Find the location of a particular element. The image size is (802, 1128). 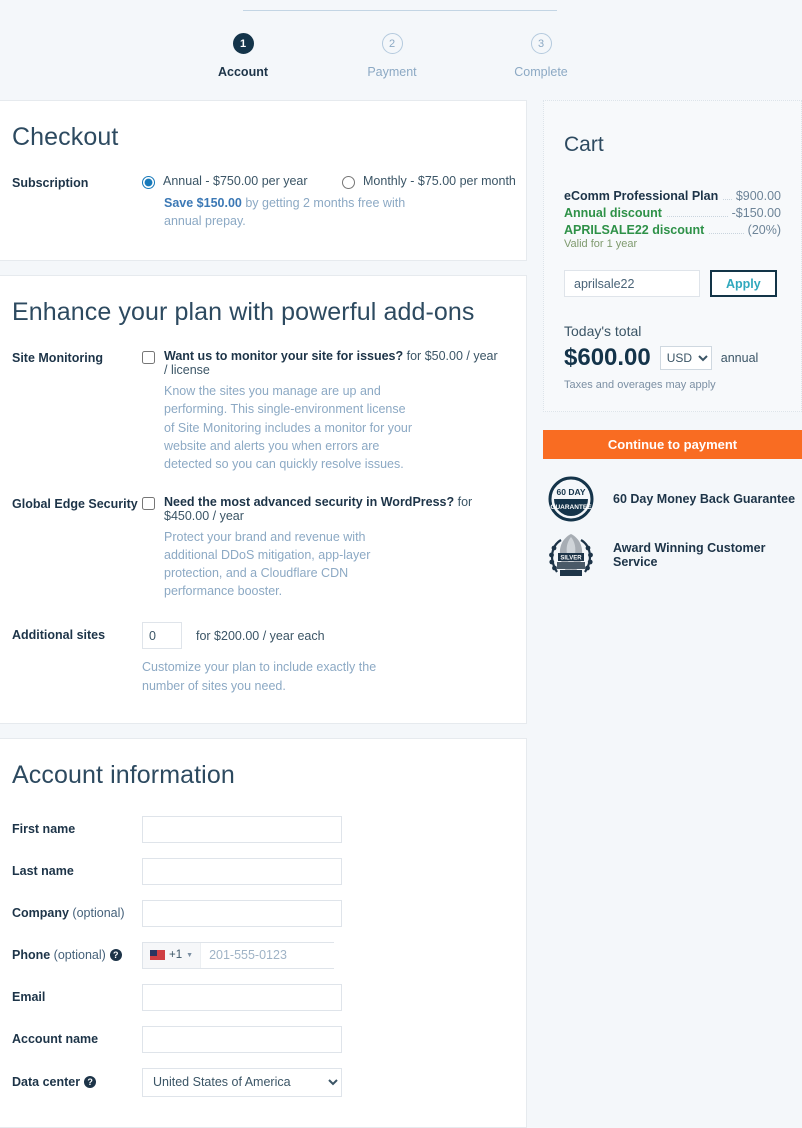

email-row: Email is located at coordinates (256, 997).